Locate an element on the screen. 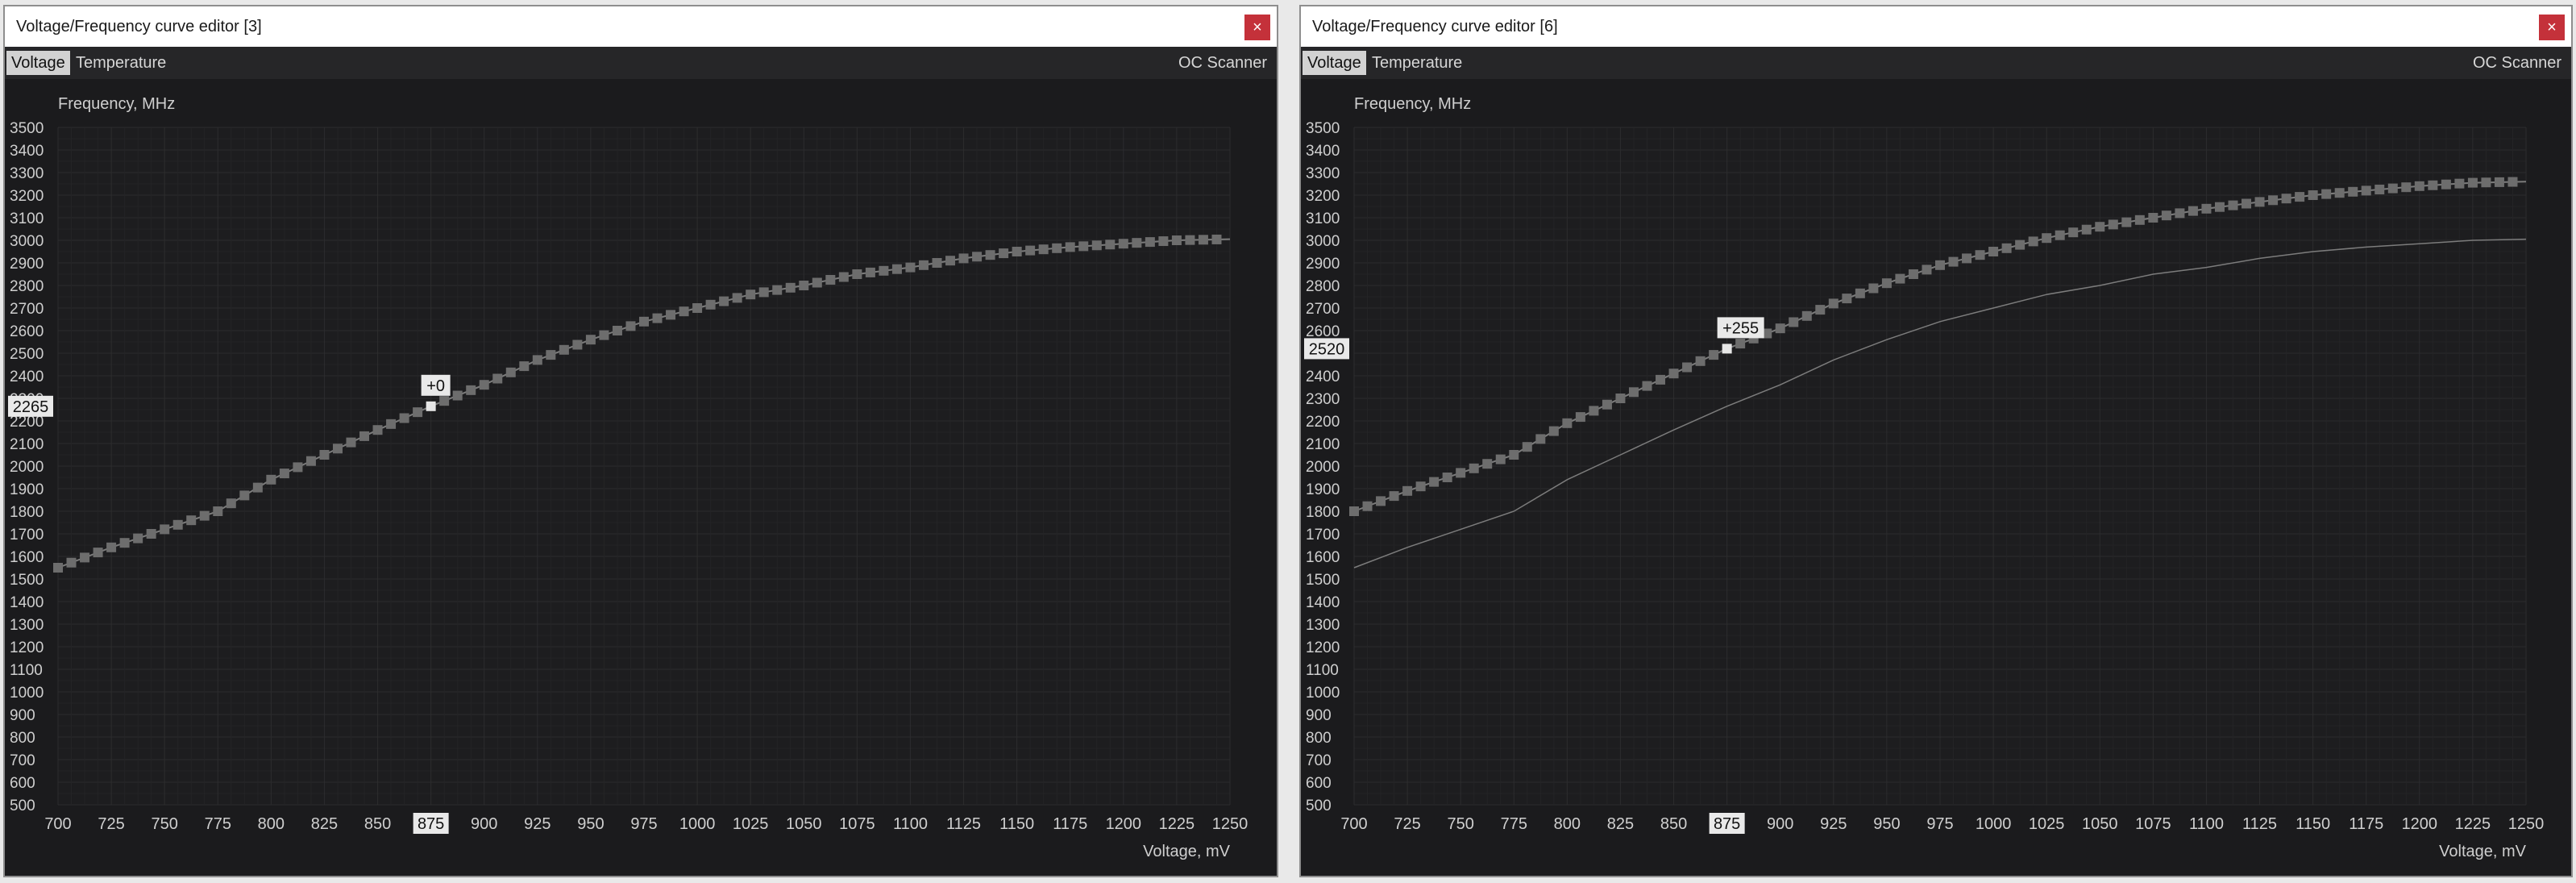  tab-temperature: Temperature is located at coordinates (121, 63).